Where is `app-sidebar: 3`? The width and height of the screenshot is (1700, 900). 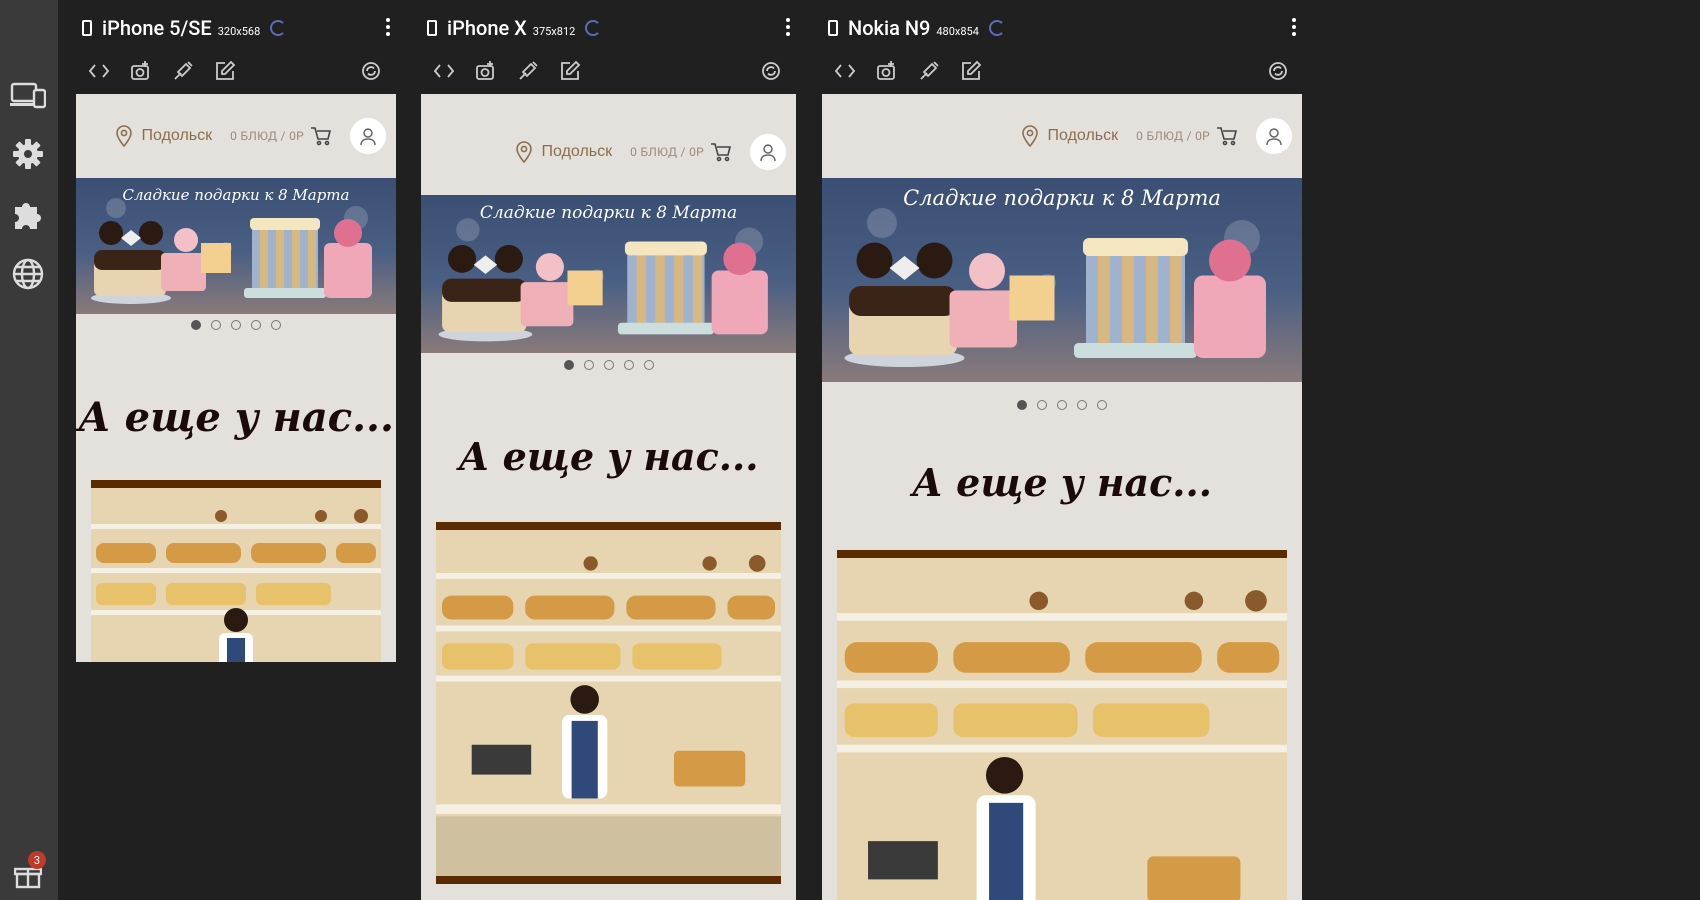 app-sidebar: 3 is located at coordinates (29, 450).